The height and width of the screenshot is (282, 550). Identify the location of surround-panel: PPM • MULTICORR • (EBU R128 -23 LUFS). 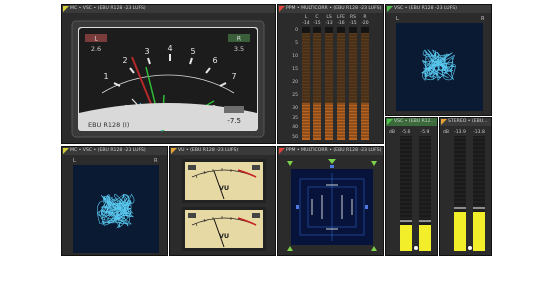
(330, 201).